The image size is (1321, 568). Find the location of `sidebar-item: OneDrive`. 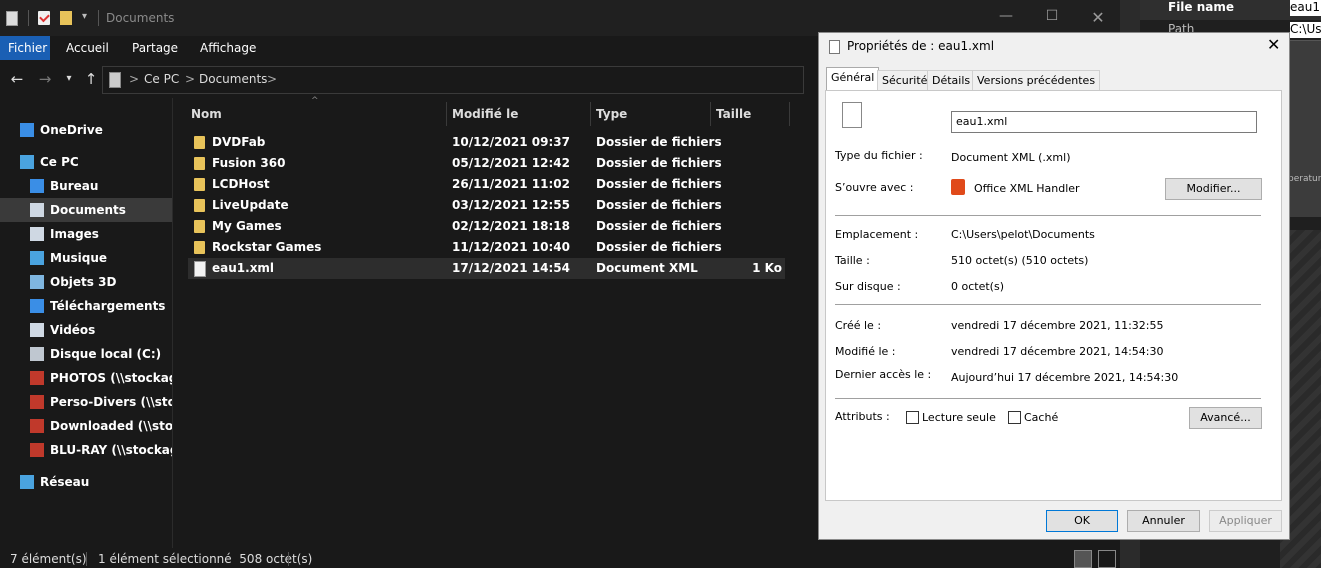

sidebar-item: OneDrive is located at coordinates (86, 130).